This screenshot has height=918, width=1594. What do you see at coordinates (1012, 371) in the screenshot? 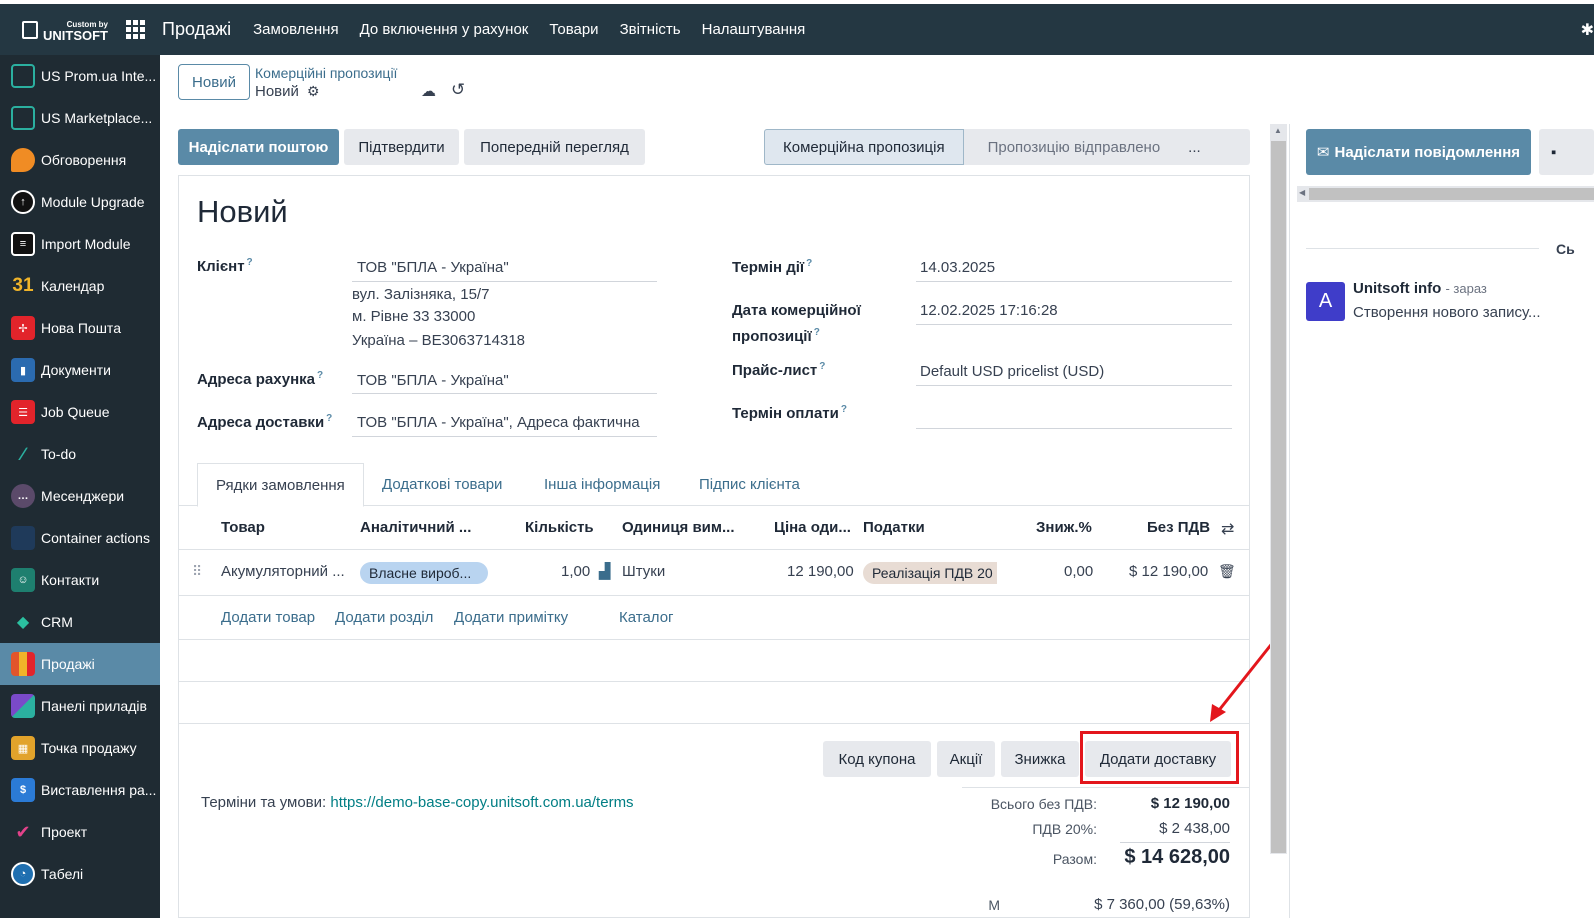
I see `pricelist-field: Default USD pricelist (USD)` at bounding box center [1012, 371].